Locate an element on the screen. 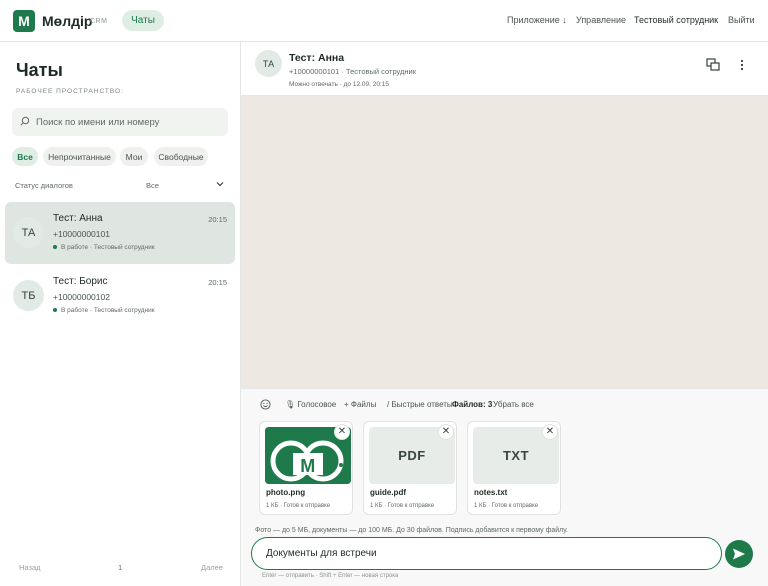 The width and height of the screenshot is (768, 586). message-input is located at coordinates (486, 553).